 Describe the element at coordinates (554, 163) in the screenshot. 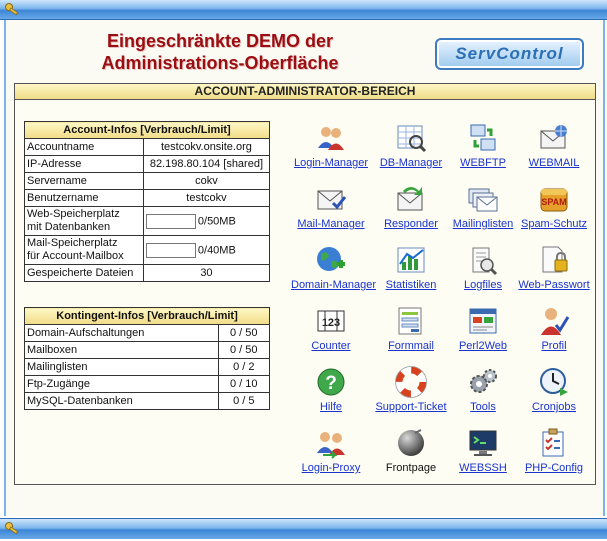

I see `tool-label: WEBMAIL` at that location.